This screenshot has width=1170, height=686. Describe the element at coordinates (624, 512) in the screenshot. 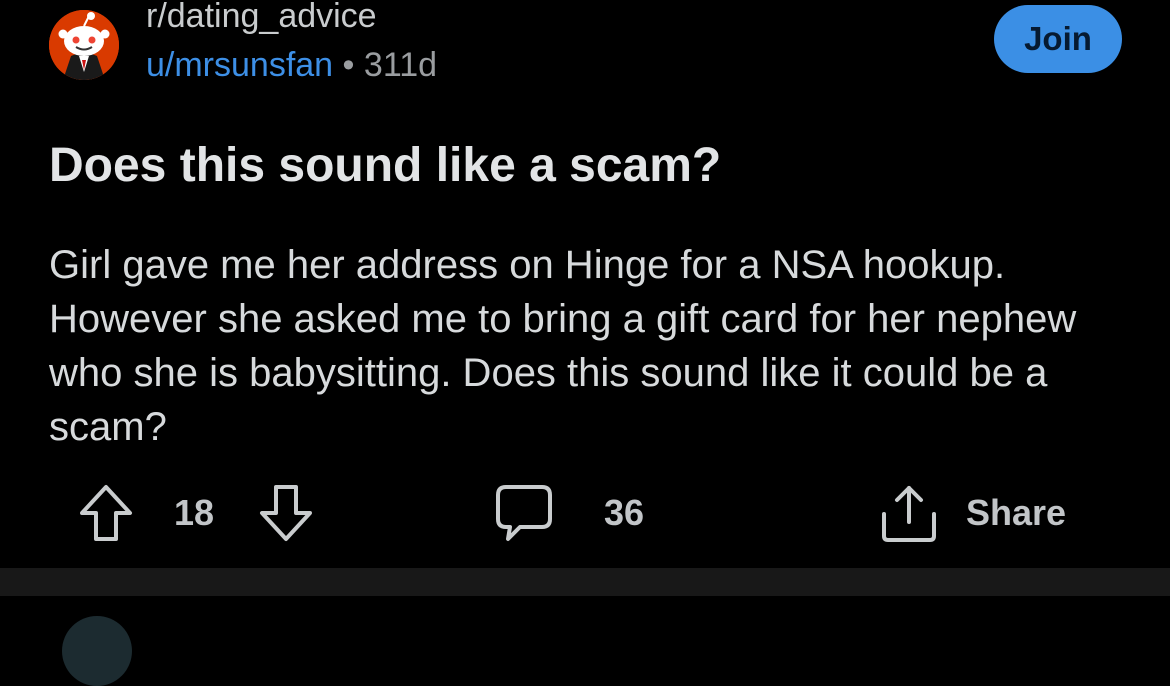

I see `comment-count: 36` at that location.